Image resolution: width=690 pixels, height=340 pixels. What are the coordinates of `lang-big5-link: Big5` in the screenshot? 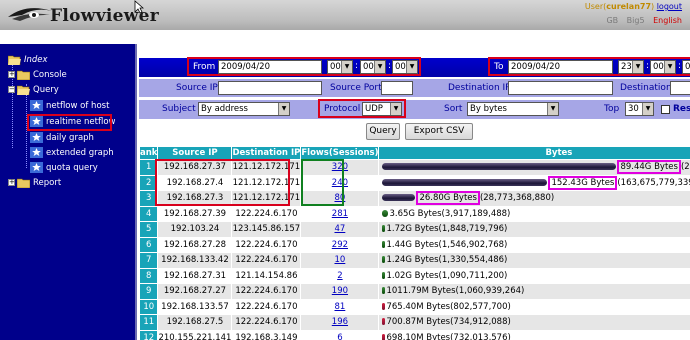 It's located at (636, 20).